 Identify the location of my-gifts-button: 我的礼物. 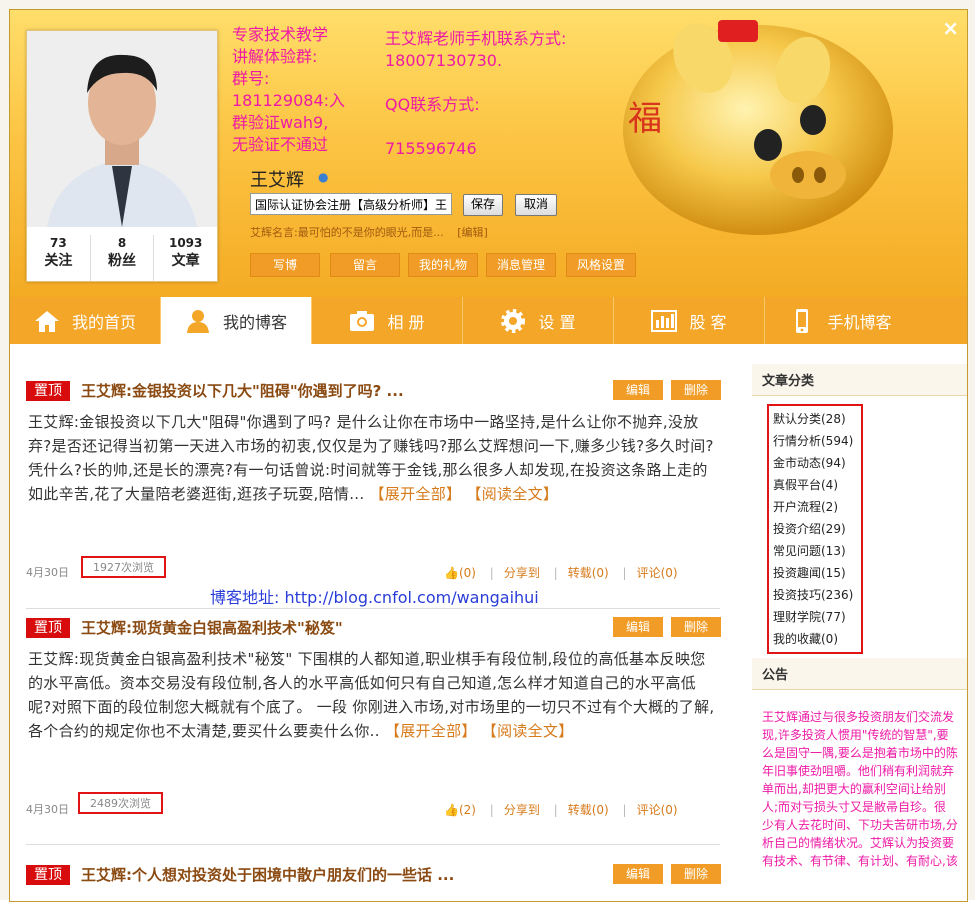
(443, 265).